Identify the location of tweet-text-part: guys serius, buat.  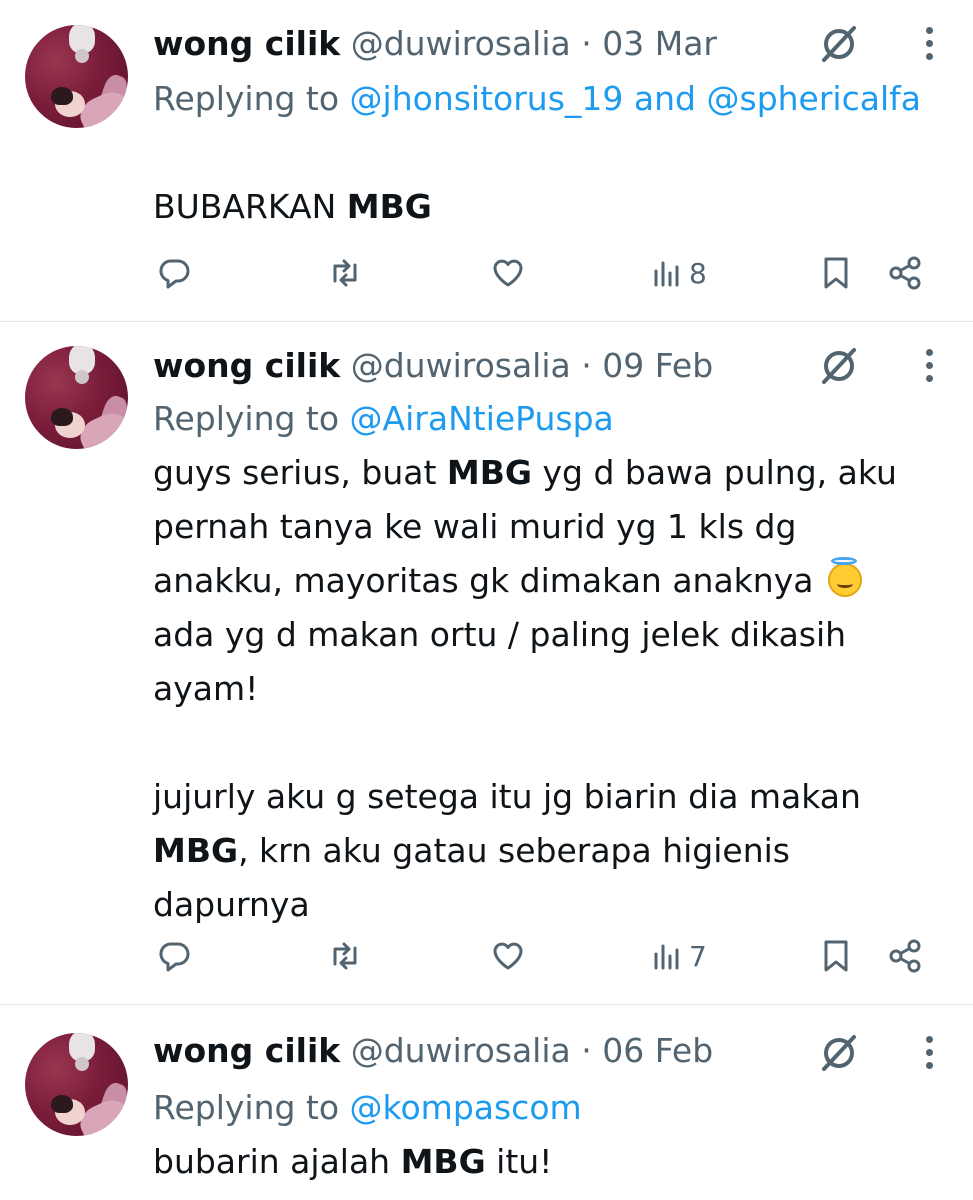
(300, 472).